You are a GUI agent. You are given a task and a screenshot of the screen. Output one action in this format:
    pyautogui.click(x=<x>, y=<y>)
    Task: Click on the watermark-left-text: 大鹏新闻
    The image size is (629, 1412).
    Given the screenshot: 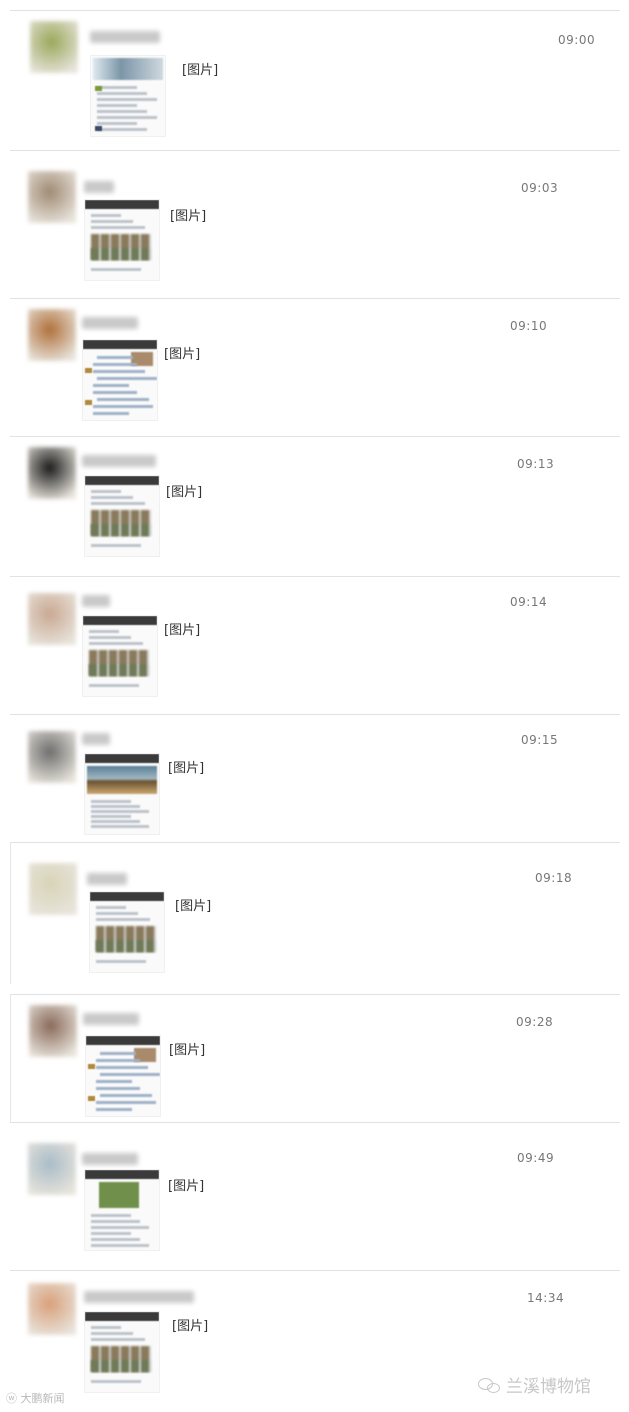 What is the action you would take?
    pyautogui.click(x=42, y=1398)
    